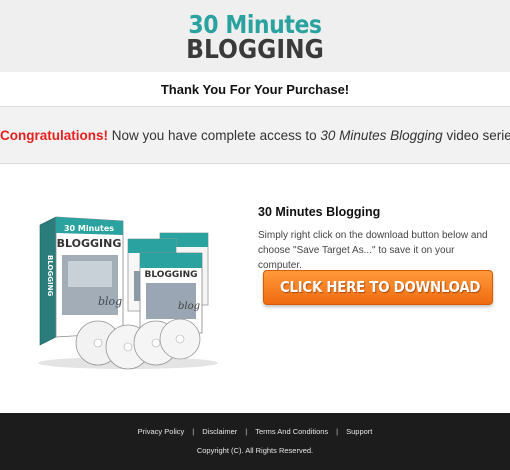  I want to click on congrats-highlight: Congratulations!, so click(54, 135).